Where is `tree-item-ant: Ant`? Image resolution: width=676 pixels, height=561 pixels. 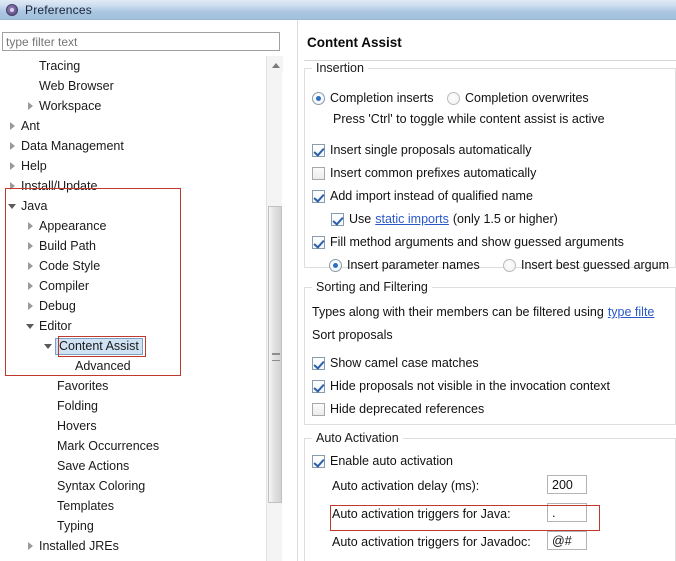
tree-item-ant: Ant is located at coordinates (133, 126).